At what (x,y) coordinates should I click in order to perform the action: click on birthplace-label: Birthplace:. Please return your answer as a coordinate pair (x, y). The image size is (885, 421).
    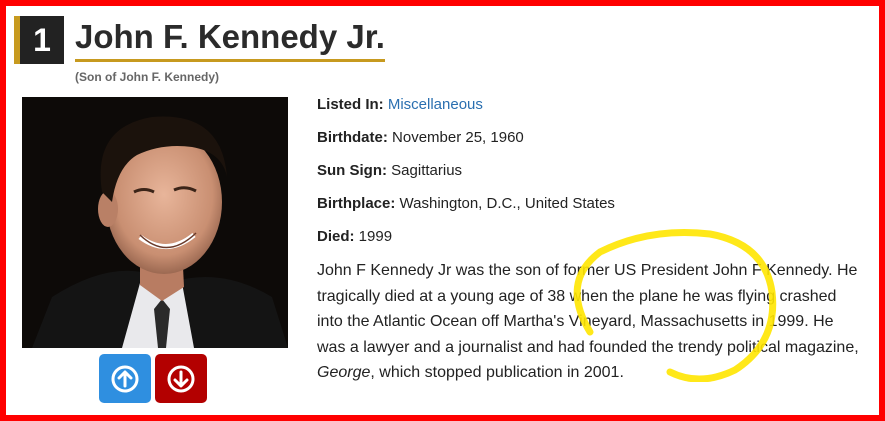
    Looking at the image, I should click on (356, 203).